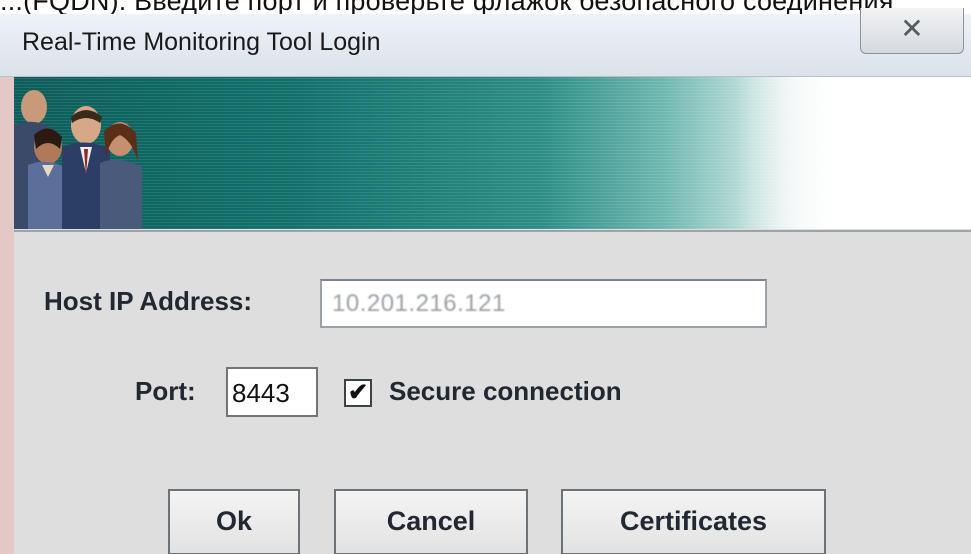 The width and height of the screenshot is (971, 554). I want to click on banner-divider, so click(492, 231).